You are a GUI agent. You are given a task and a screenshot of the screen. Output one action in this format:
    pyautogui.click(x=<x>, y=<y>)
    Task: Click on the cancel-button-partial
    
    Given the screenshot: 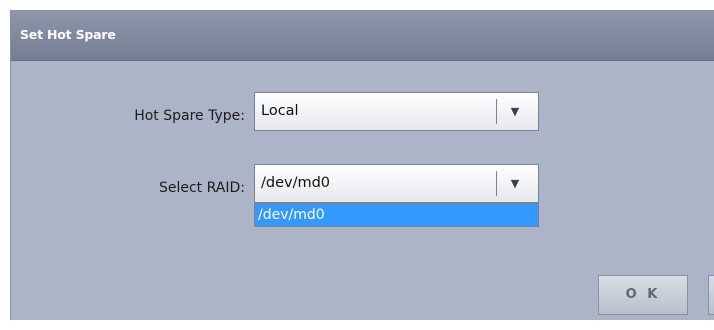 What is the action you would take?
    pyautogui.click(x=711, y=295)
    